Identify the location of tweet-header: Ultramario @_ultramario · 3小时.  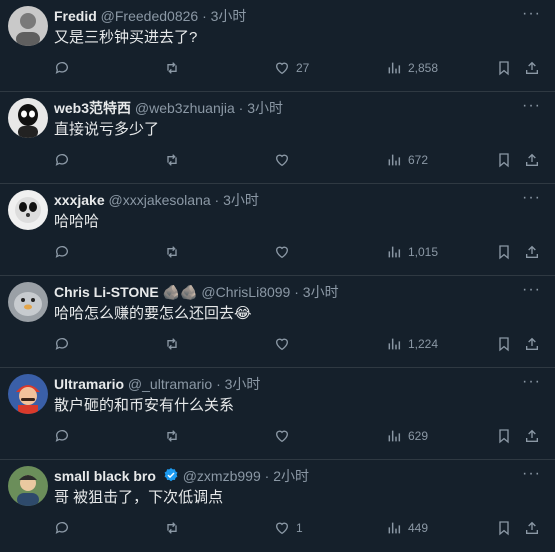
(157, 384).